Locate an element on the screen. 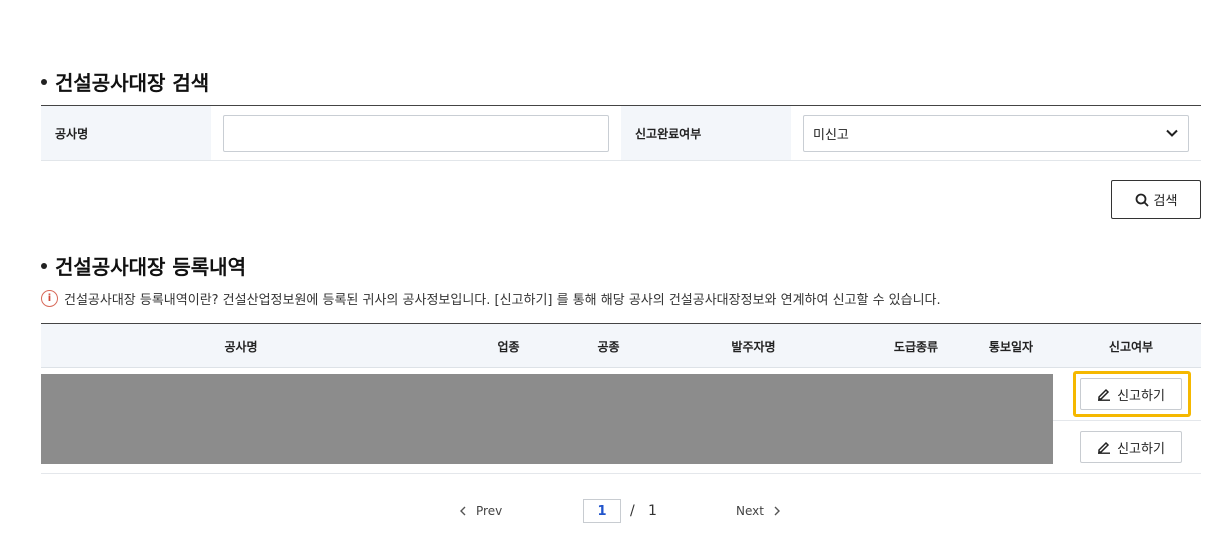  table-header: 공사명 업종 공종 발주자명 도급종류 통보일자 신고여부 is located at coordinates (621, 346).